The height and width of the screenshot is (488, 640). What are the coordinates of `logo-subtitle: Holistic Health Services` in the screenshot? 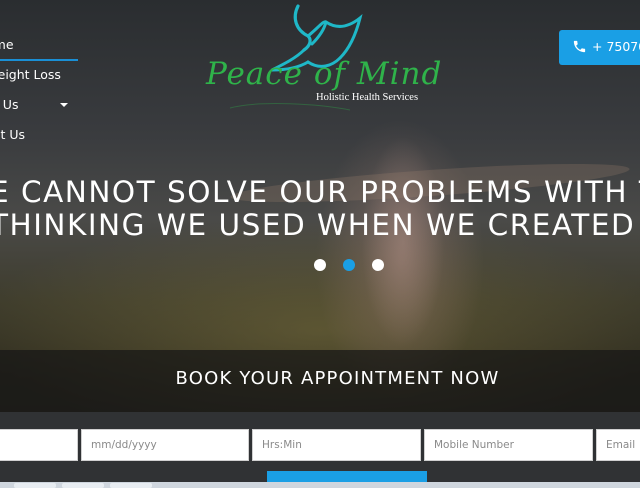 It's located at (367, 97).